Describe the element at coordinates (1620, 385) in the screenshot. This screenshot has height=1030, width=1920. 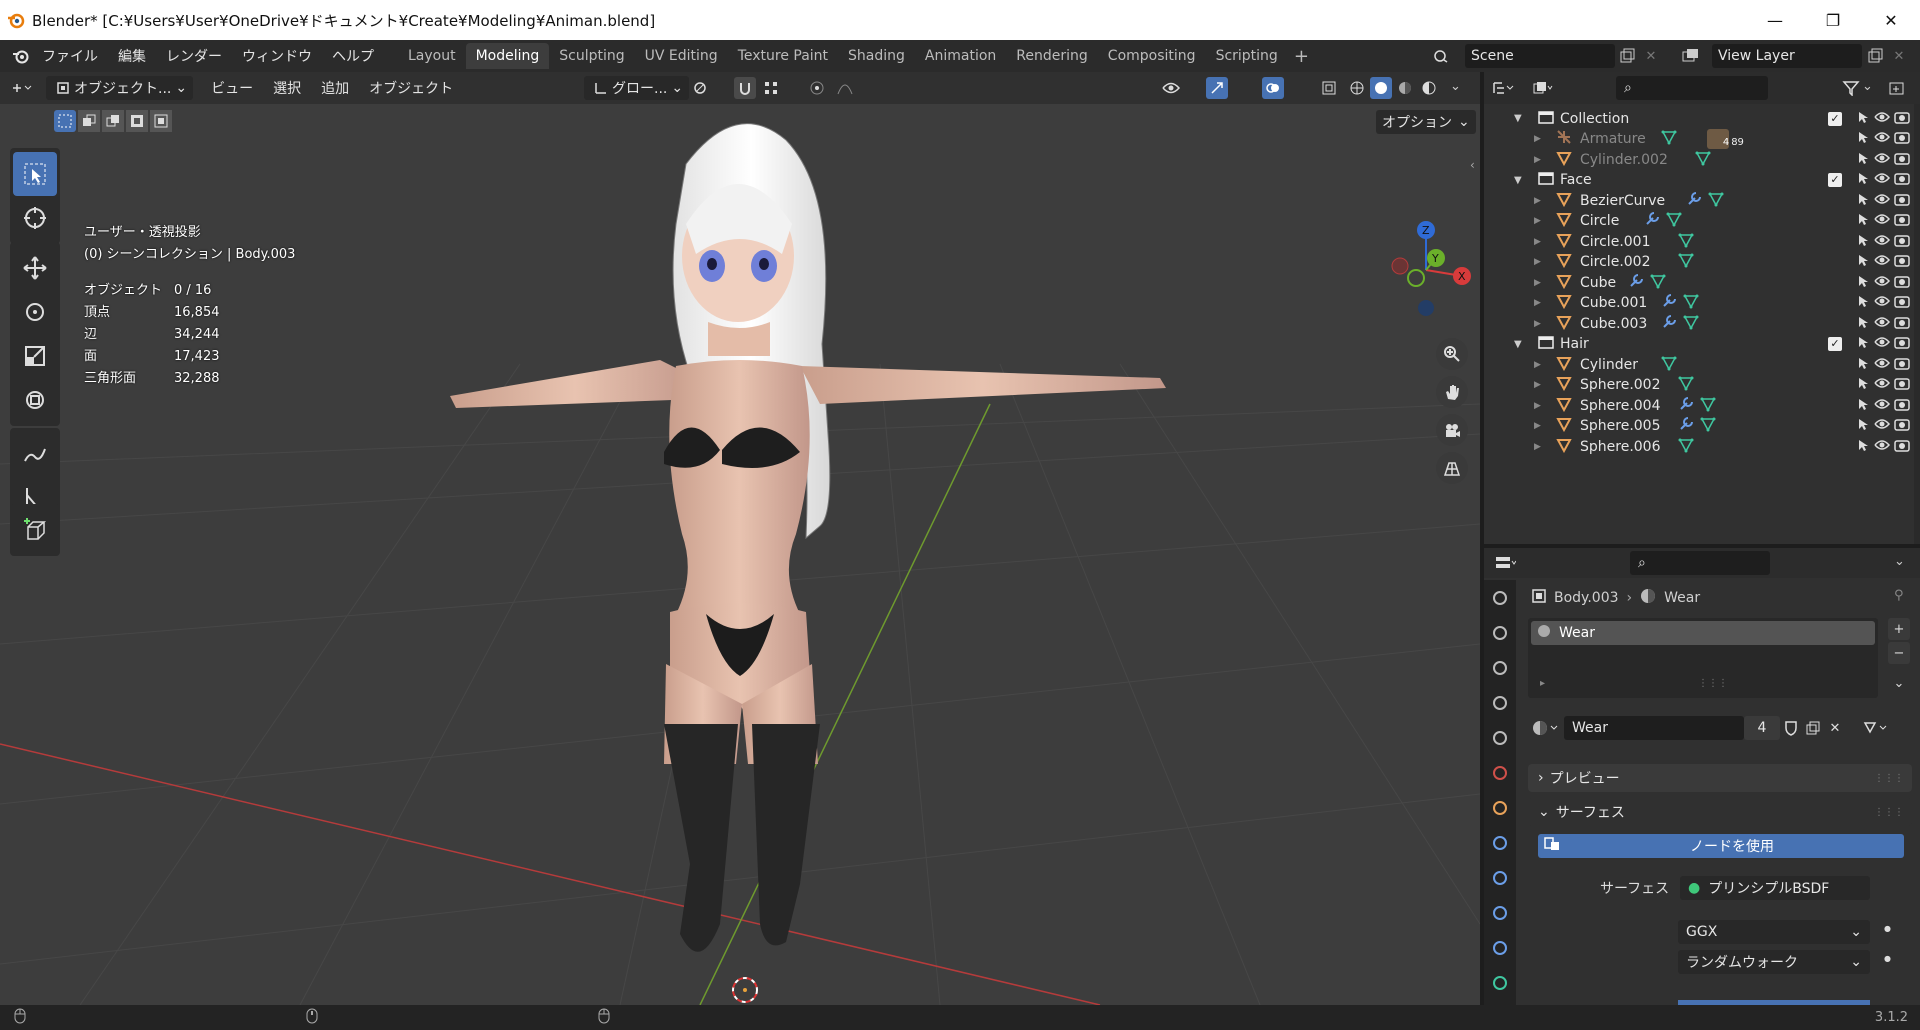
I see `outliner-item-name: Sphere.002` at that location.